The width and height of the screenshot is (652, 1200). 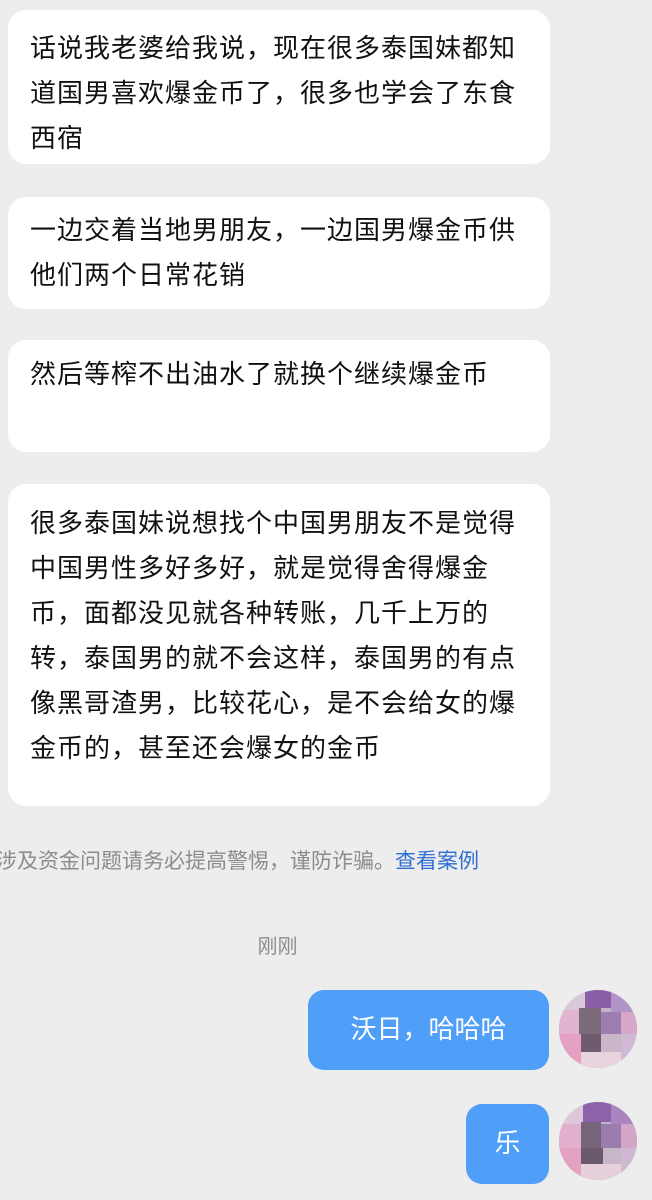 I want to click on fraud-warning-text: 涉及资金问题请务必提高警惕，谨防诈骗。, so click(x=197, y=861).